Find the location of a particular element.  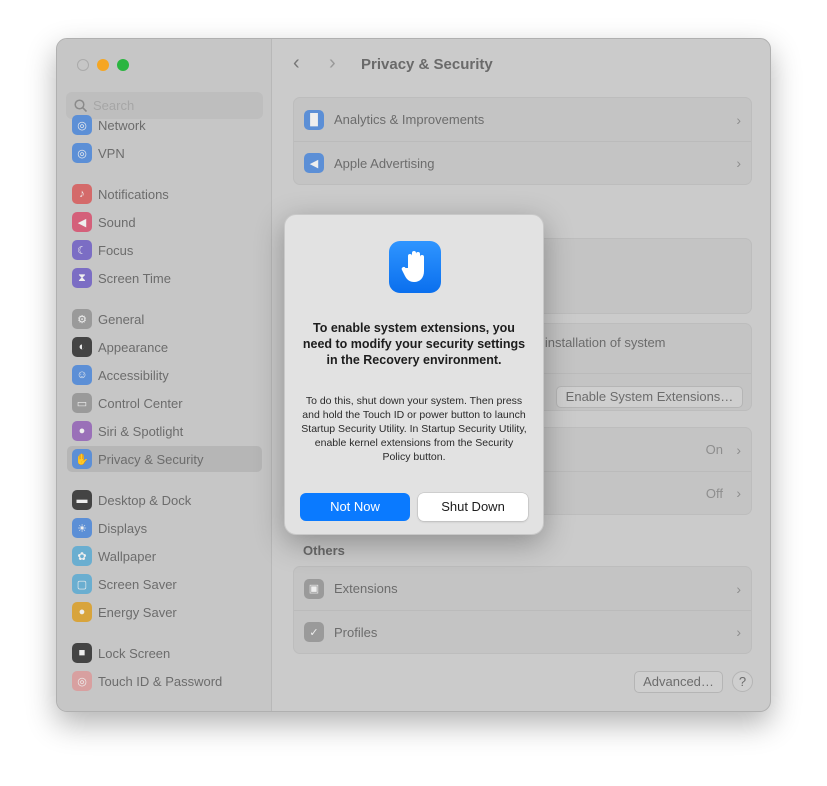

close-button is located at coordinates (83, 65).